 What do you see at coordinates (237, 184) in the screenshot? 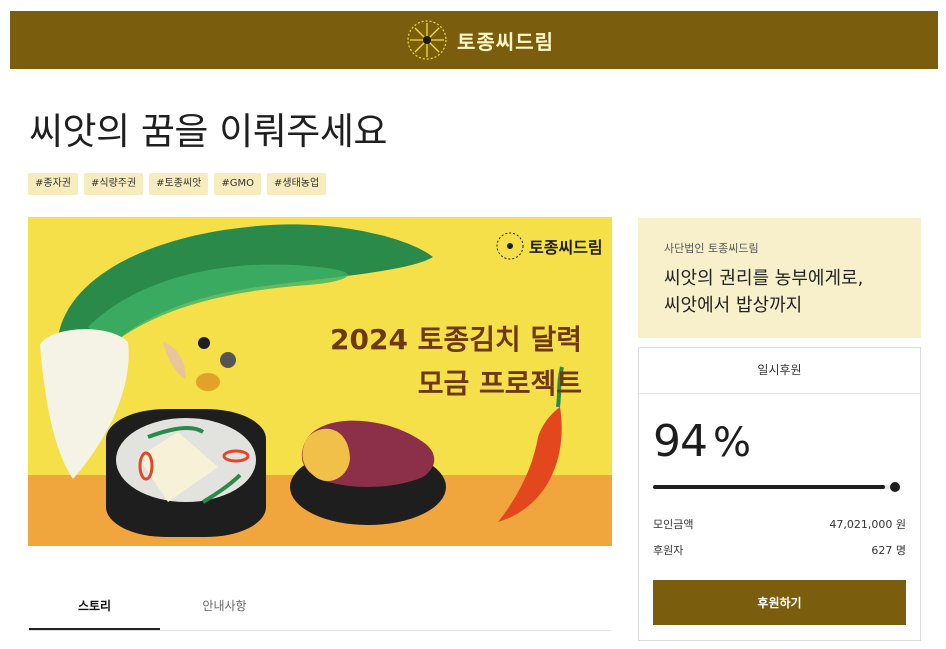
I see `tag-chip: #GMO` at bounding box center [237, 184].